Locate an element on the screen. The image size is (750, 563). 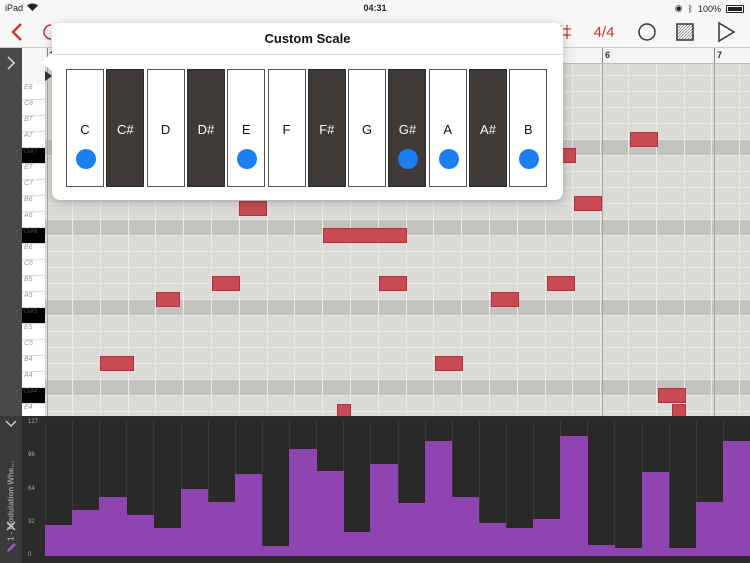
scale-key: A is located at coordinates (447, 128).